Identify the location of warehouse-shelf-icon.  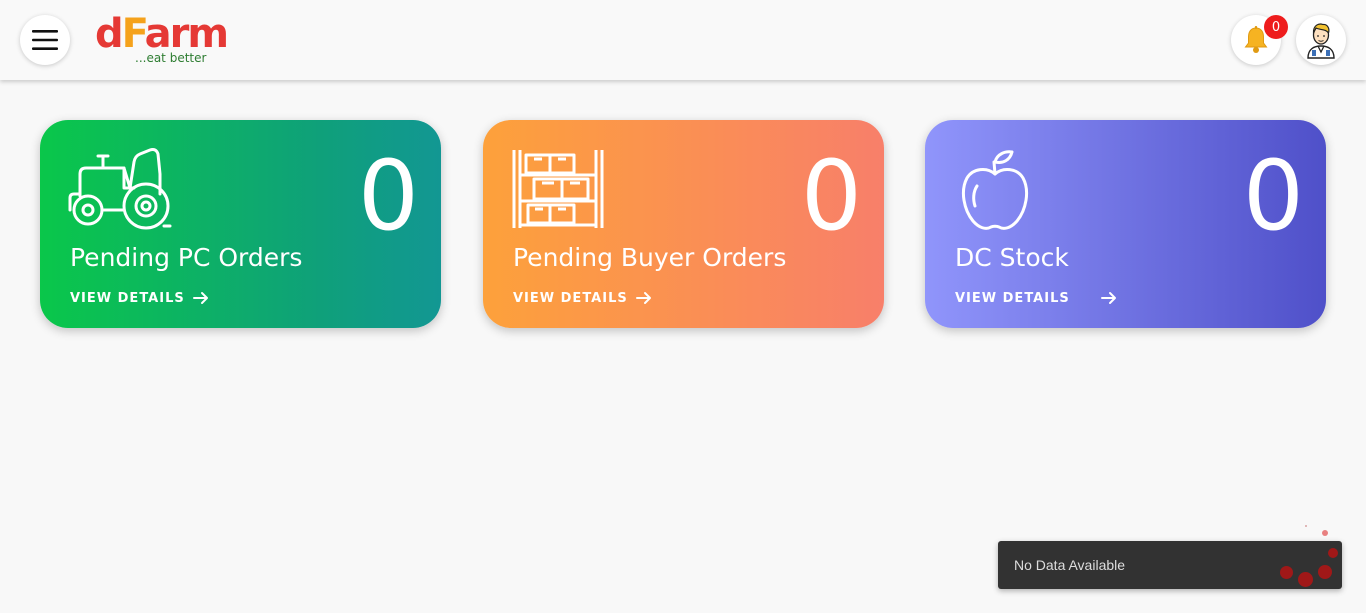
(558, 191).